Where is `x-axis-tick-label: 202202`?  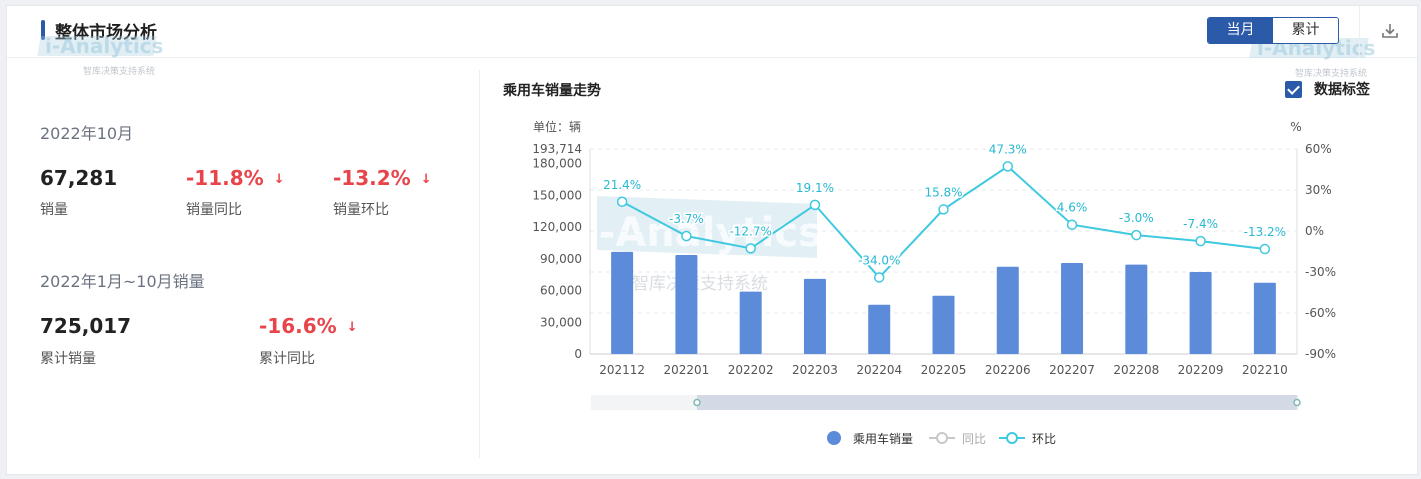 x-axis-tick-label: 202202 is located at coordinates (751, 370).